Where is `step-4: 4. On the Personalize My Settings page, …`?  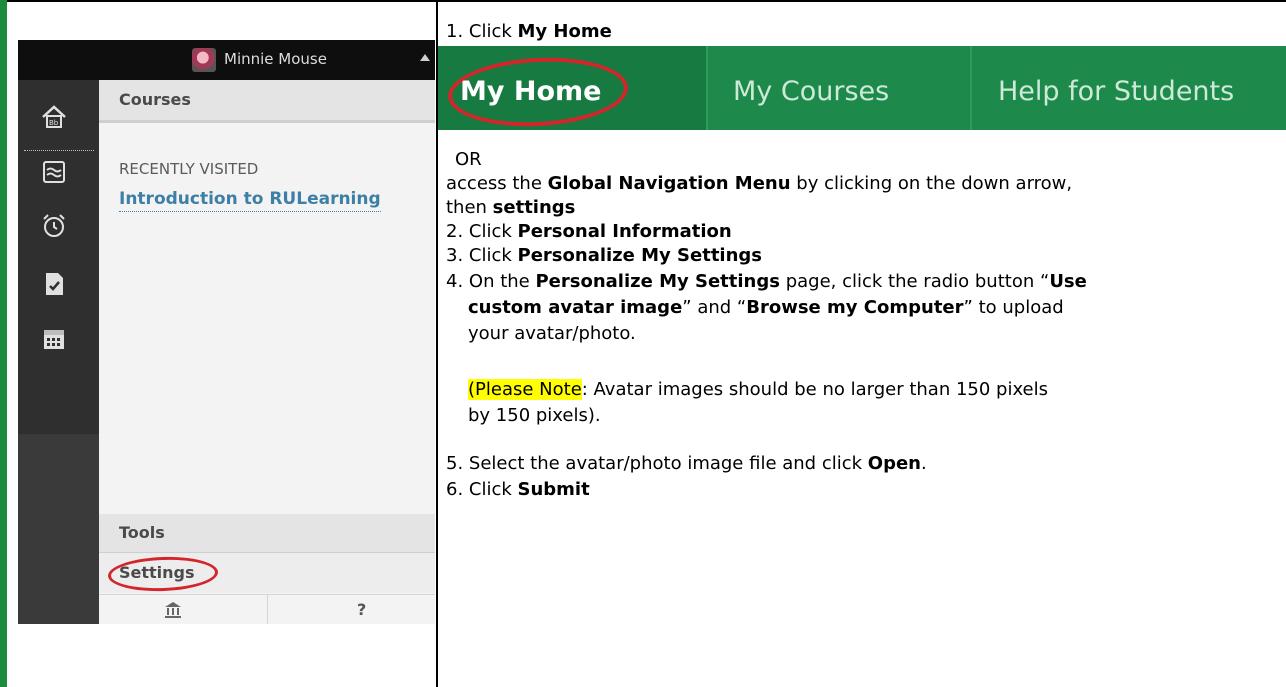 step-4: 4. On the Personalize My Settings page, … is located at coordinates (766, 282).